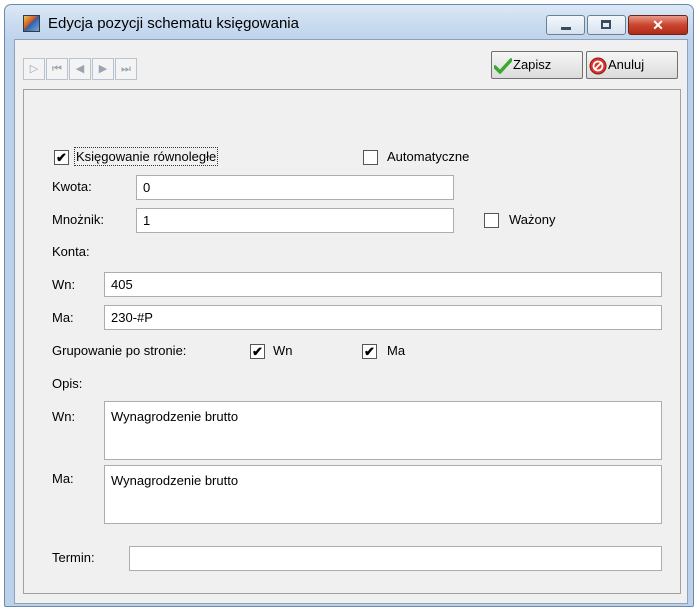 The width and height of the screenshot is (700, 611). I want to click on automatic-checkbox, so click(370, 157).